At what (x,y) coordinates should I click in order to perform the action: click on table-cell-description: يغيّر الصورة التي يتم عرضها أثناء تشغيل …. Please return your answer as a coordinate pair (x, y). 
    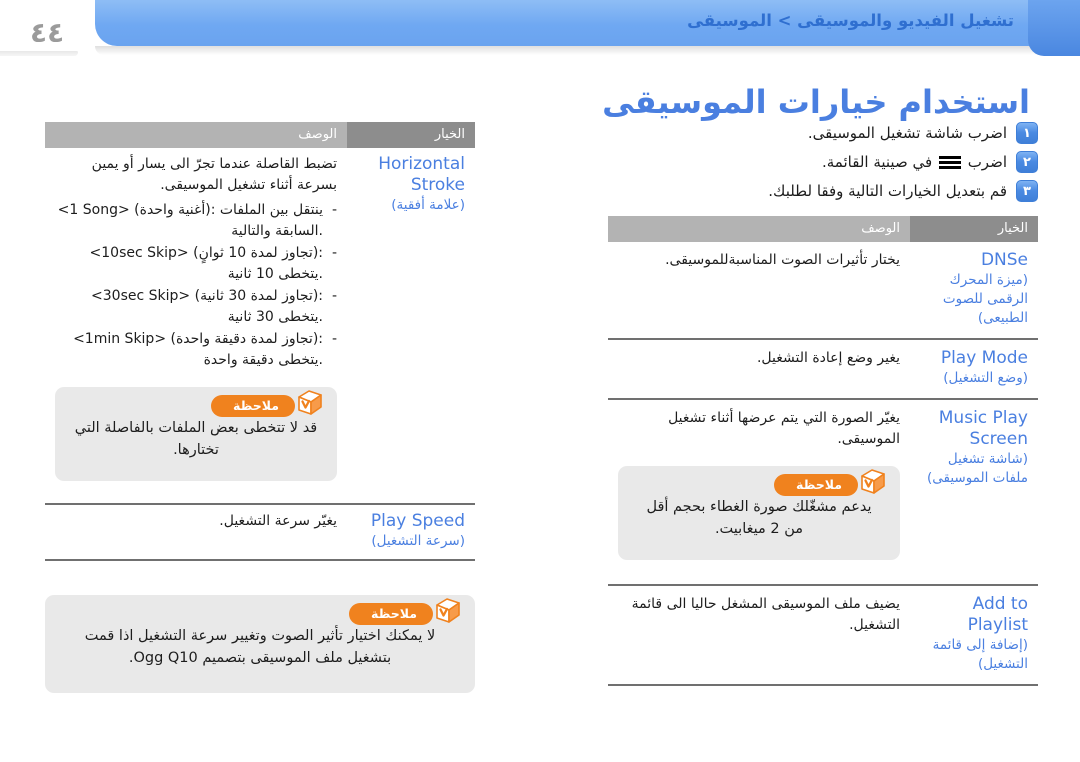
    Looking at the image, I should click on (759, 492).